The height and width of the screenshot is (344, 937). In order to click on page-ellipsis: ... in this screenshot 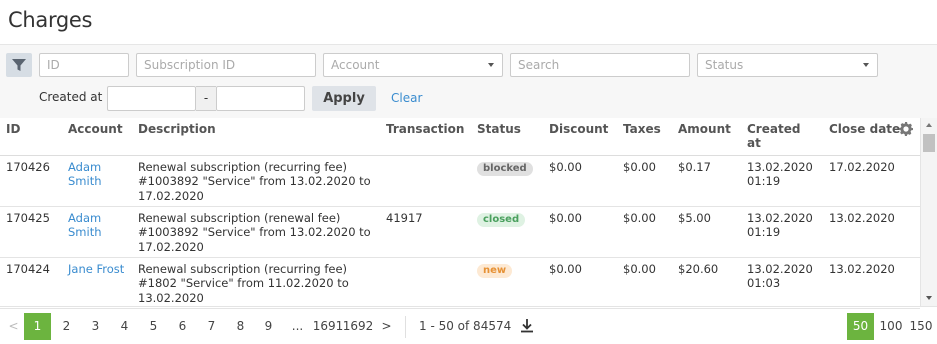, I will do `click(297, 326)`.